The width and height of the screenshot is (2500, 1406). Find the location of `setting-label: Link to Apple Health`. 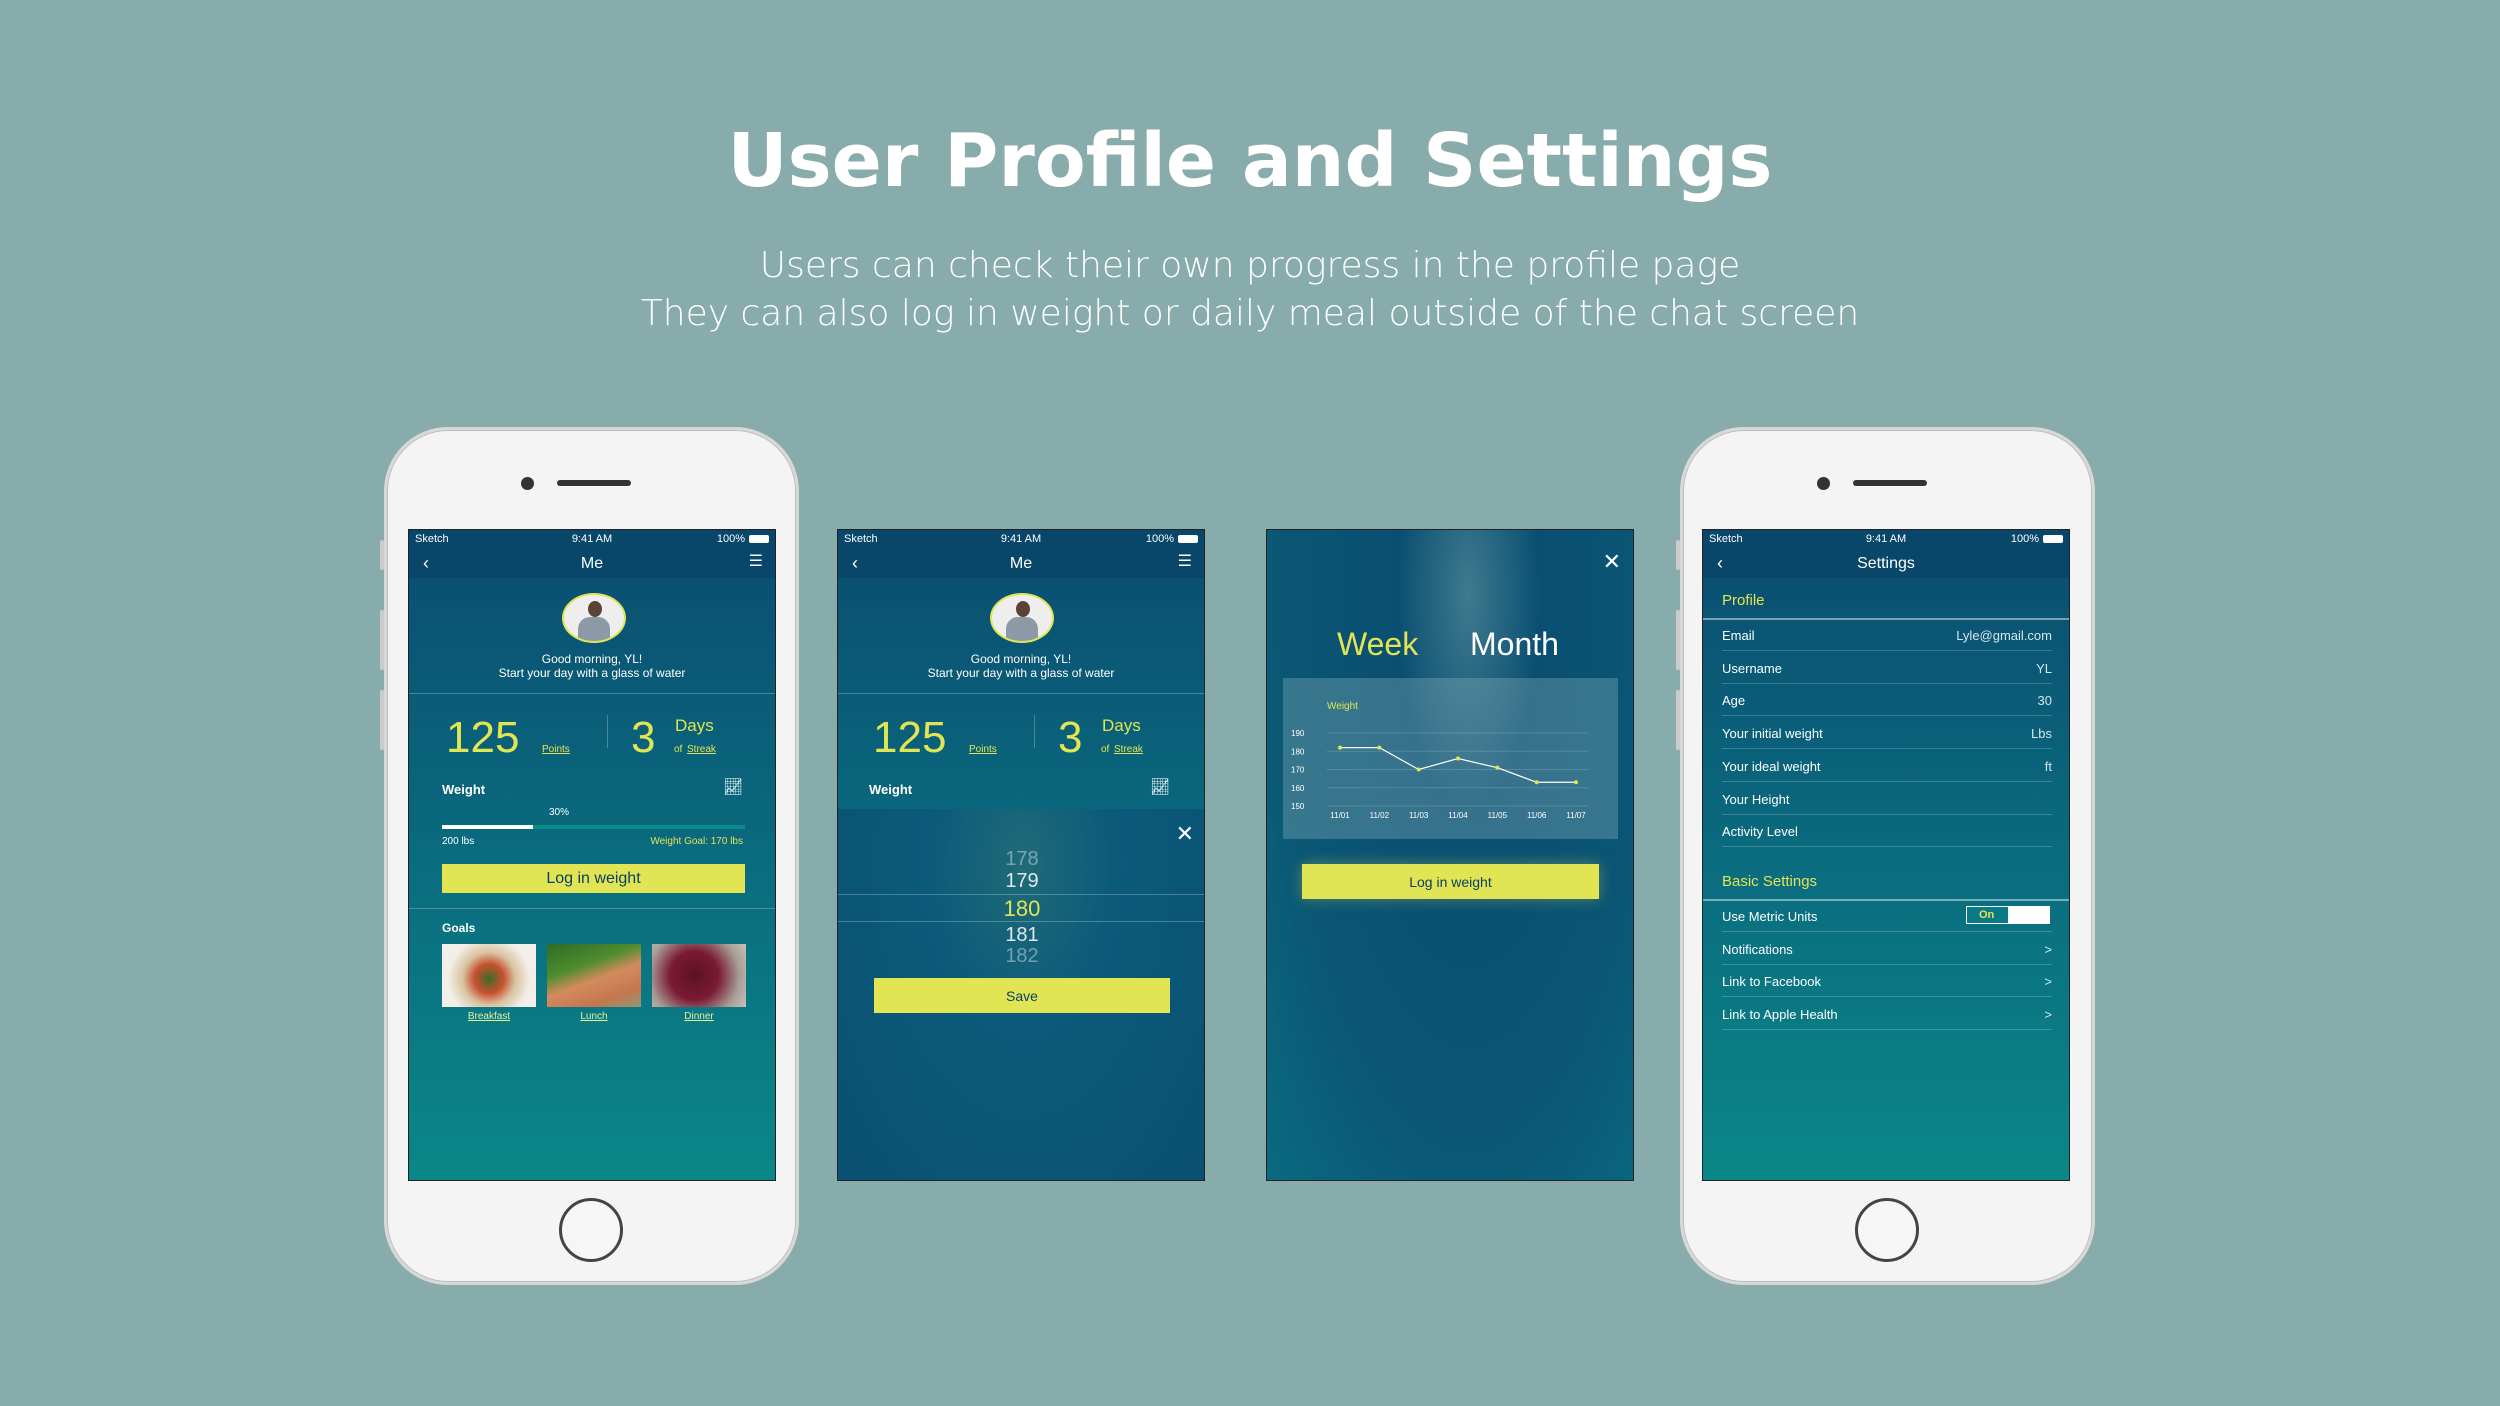

setting-label: Link to Apple Health is located at coordinates (1780, 1015).